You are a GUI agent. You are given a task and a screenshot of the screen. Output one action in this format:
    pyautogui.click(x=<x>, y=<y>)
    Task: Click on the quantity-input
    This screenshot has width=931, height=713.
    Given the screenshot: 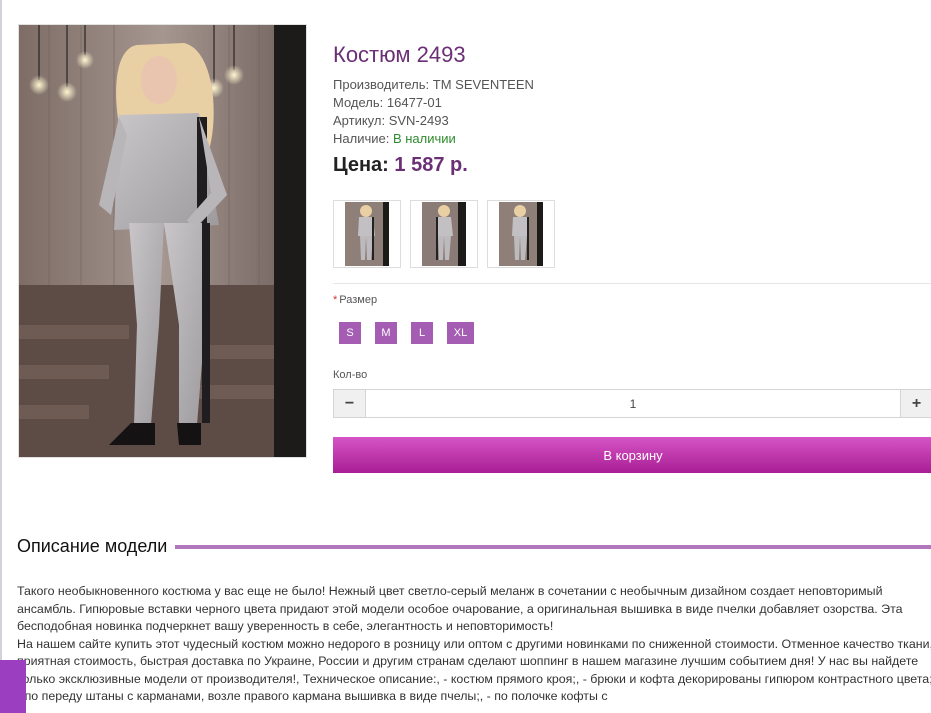 What is the action you would take?
    pyautogui.click(x=633, y=403)
    